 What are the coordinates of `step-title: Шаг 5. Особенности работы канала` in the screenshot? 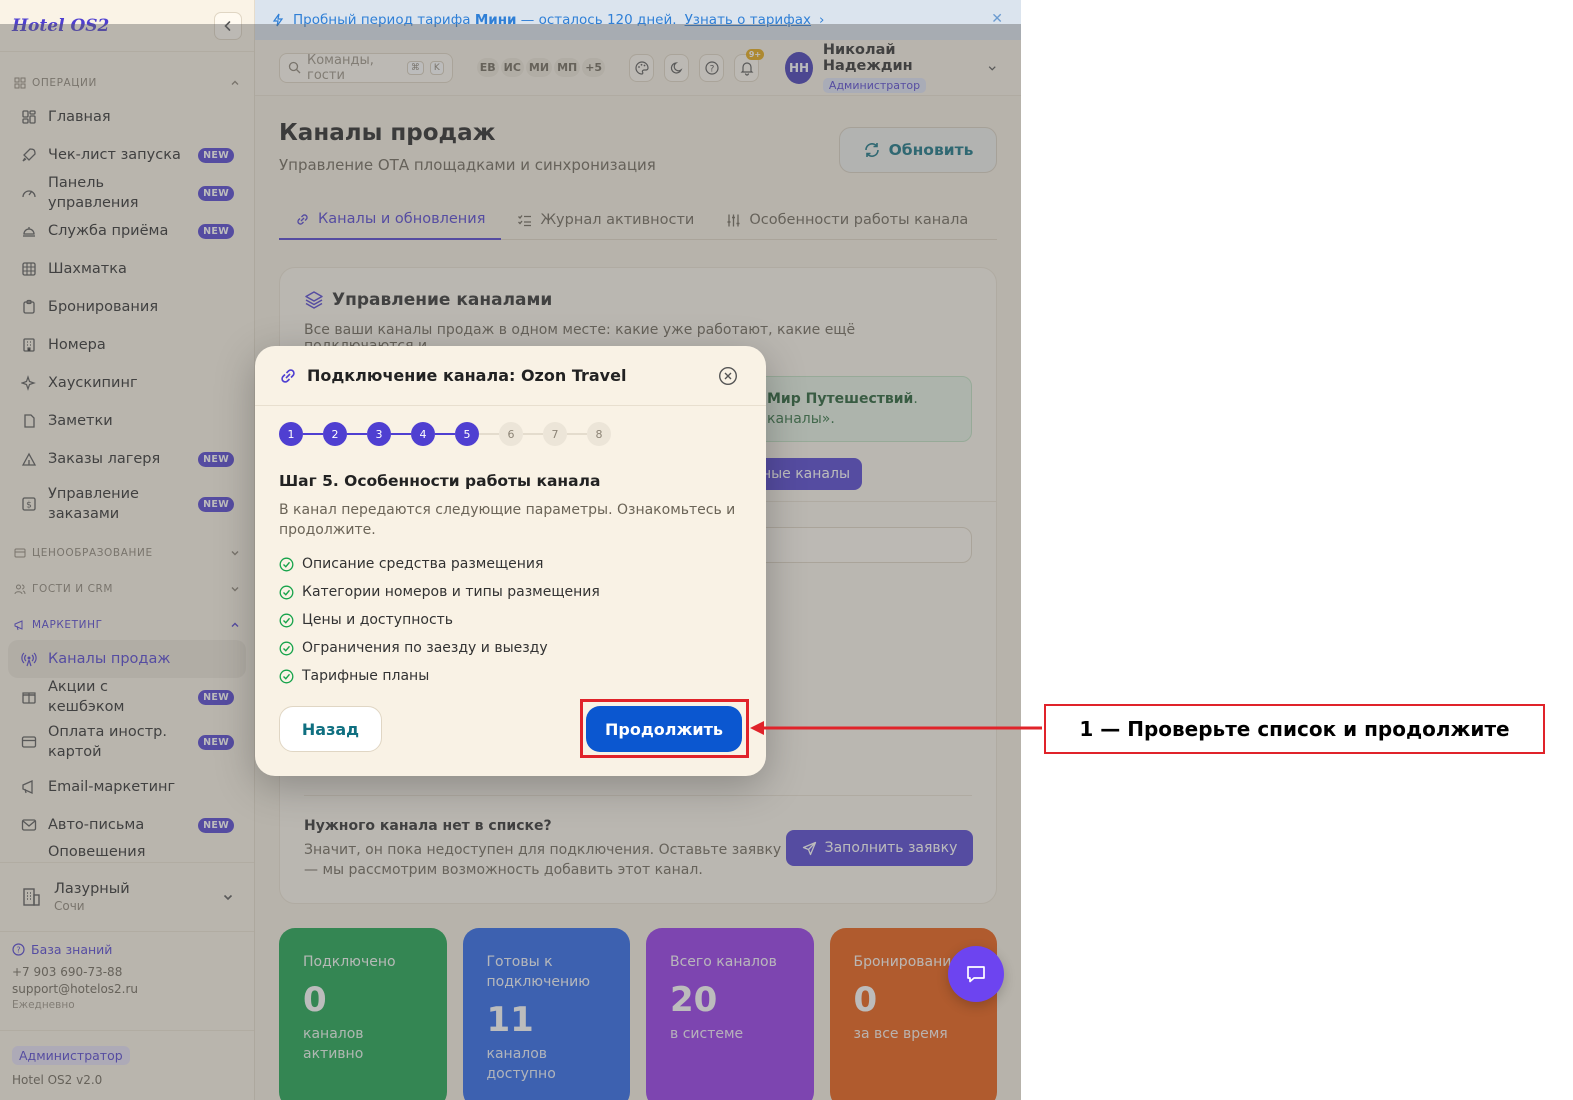 It's located at (440, 481).